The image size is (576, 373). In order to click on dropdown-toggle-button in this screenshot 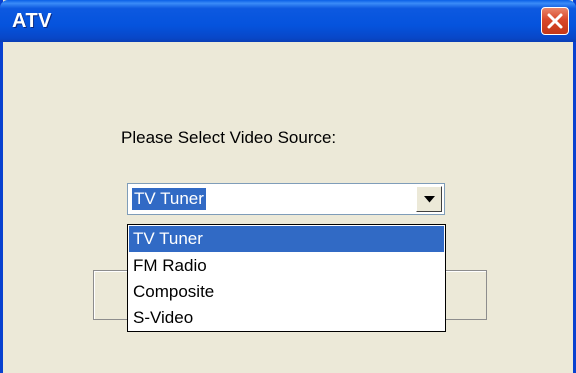, I will do `click(429, 199)`.